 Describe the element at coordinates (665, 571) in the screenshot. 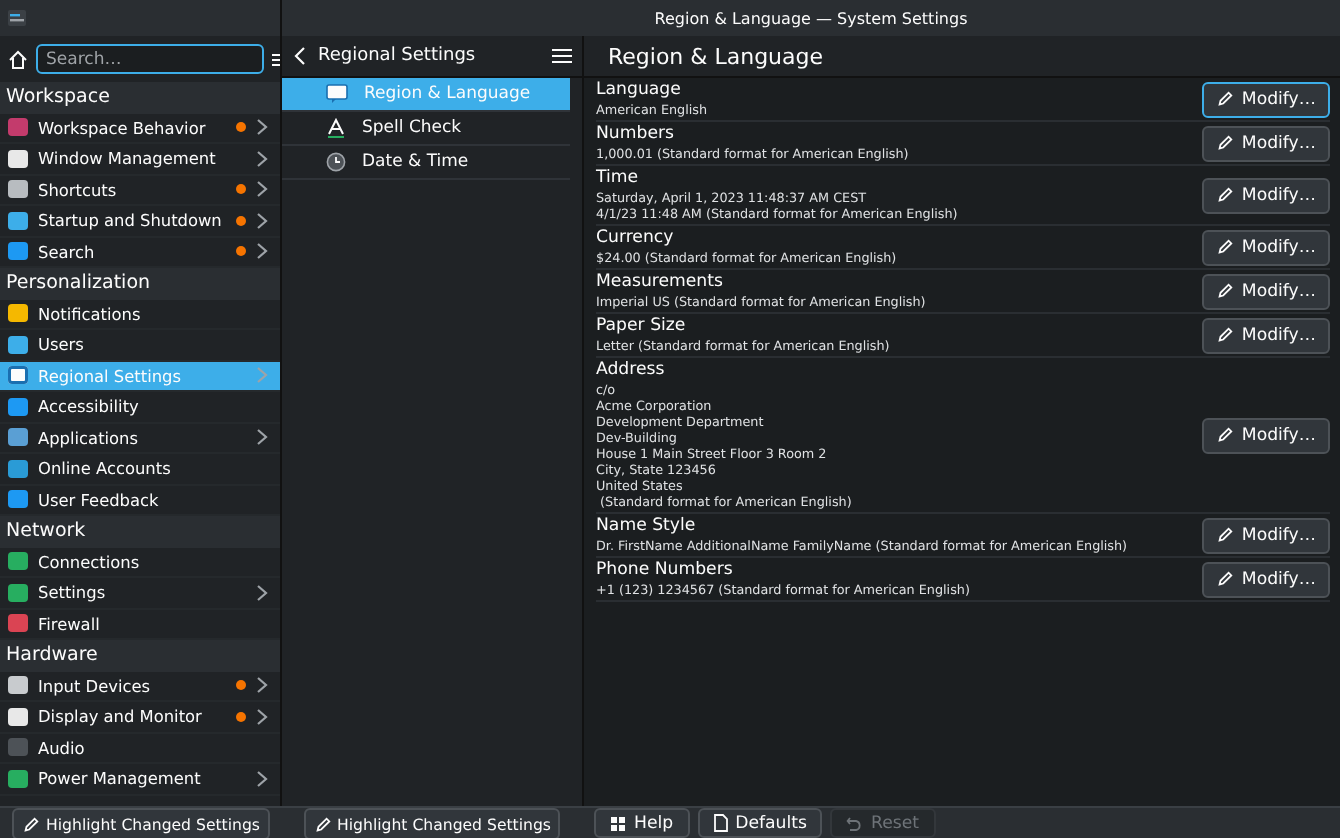

I see `setting-label: Phone Numbers` at that location.